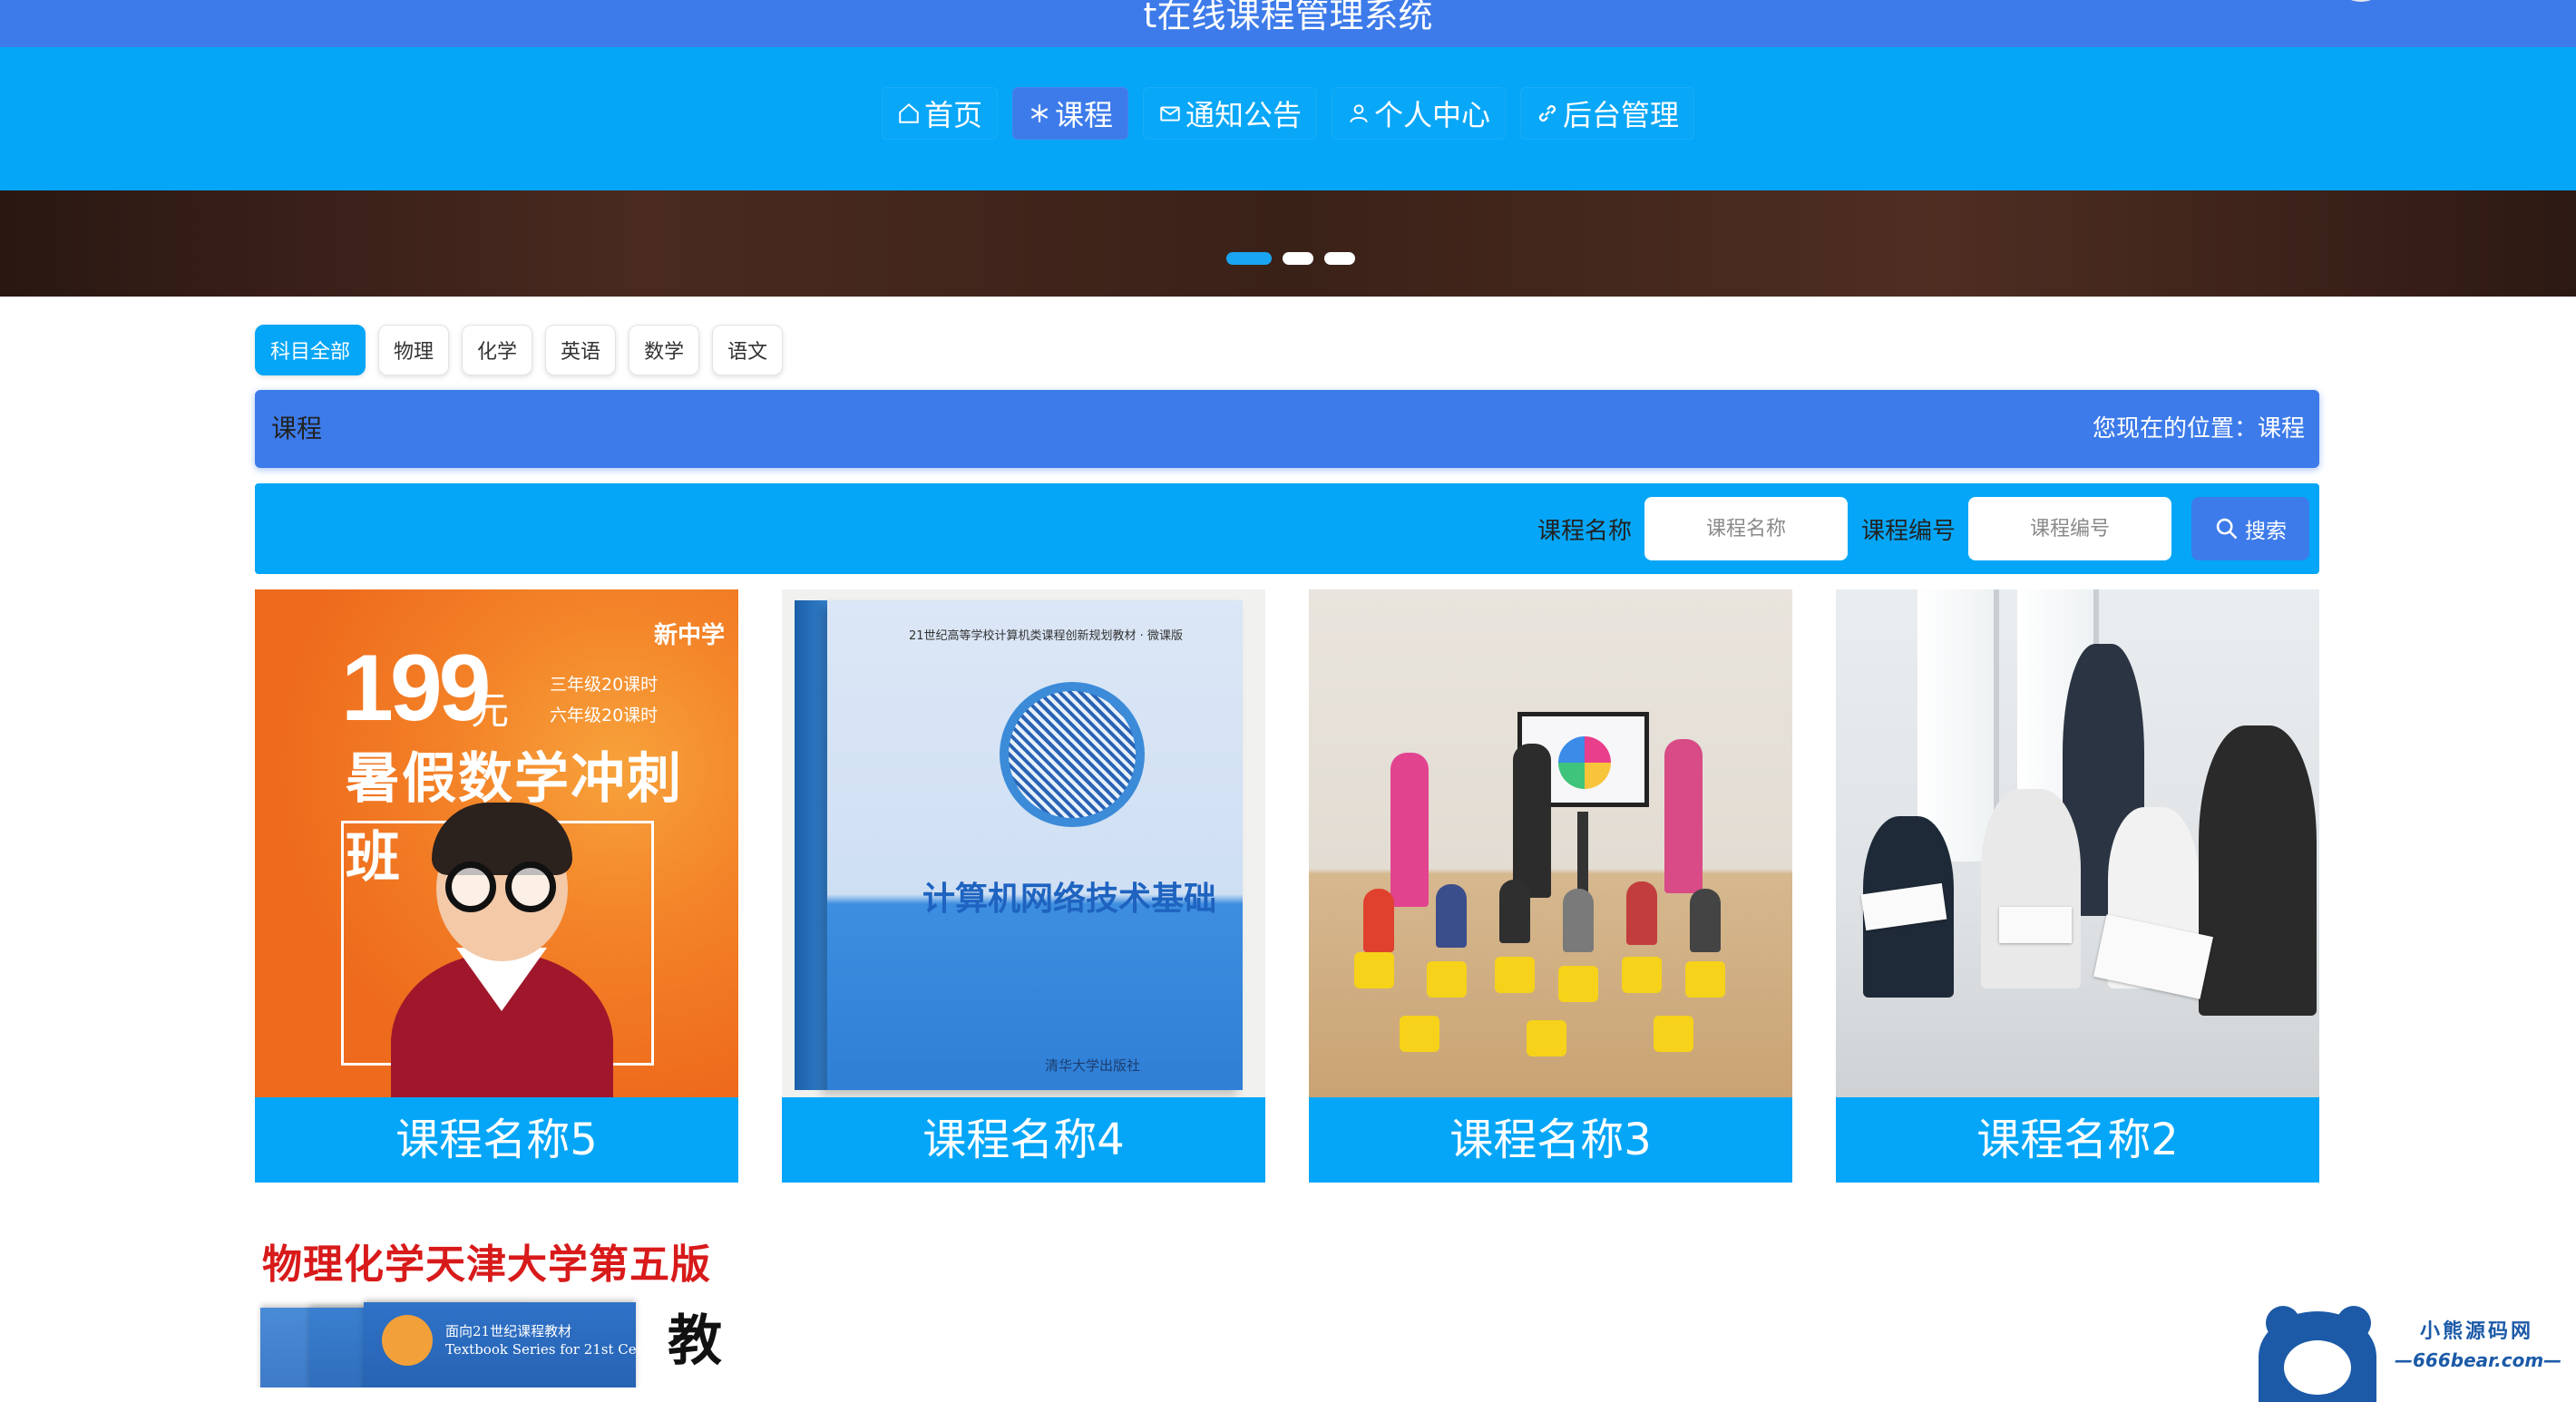 This screenshot has height=1402, width=2576. I want to click on book-emblem, so click(407, 1340).